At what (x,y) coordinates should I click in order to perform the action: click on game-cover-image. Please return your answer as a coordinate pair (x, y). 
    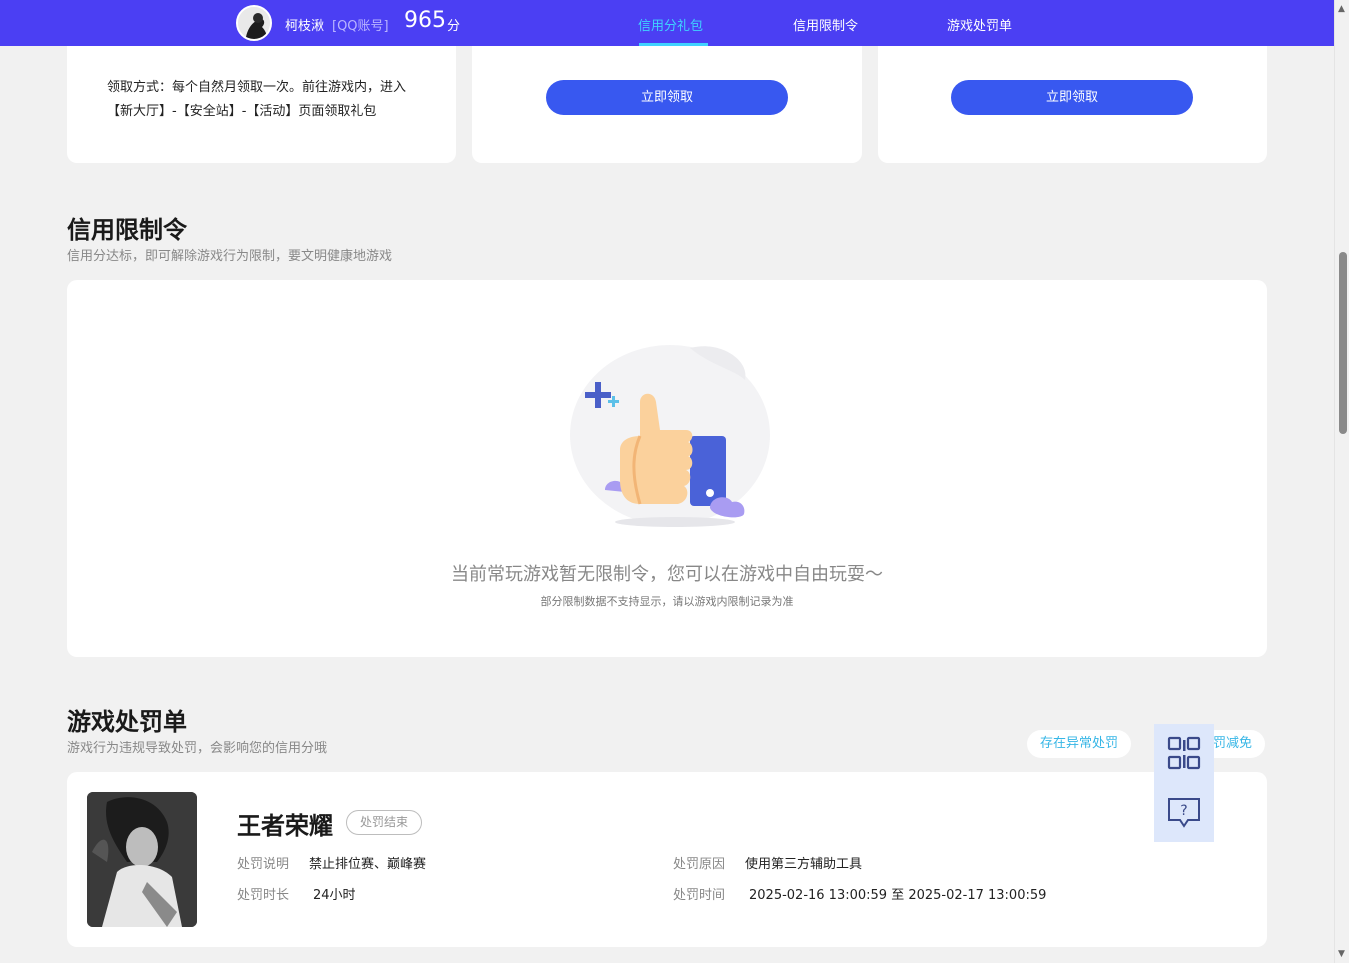
    Looking at the image, I should click on (142, 859).